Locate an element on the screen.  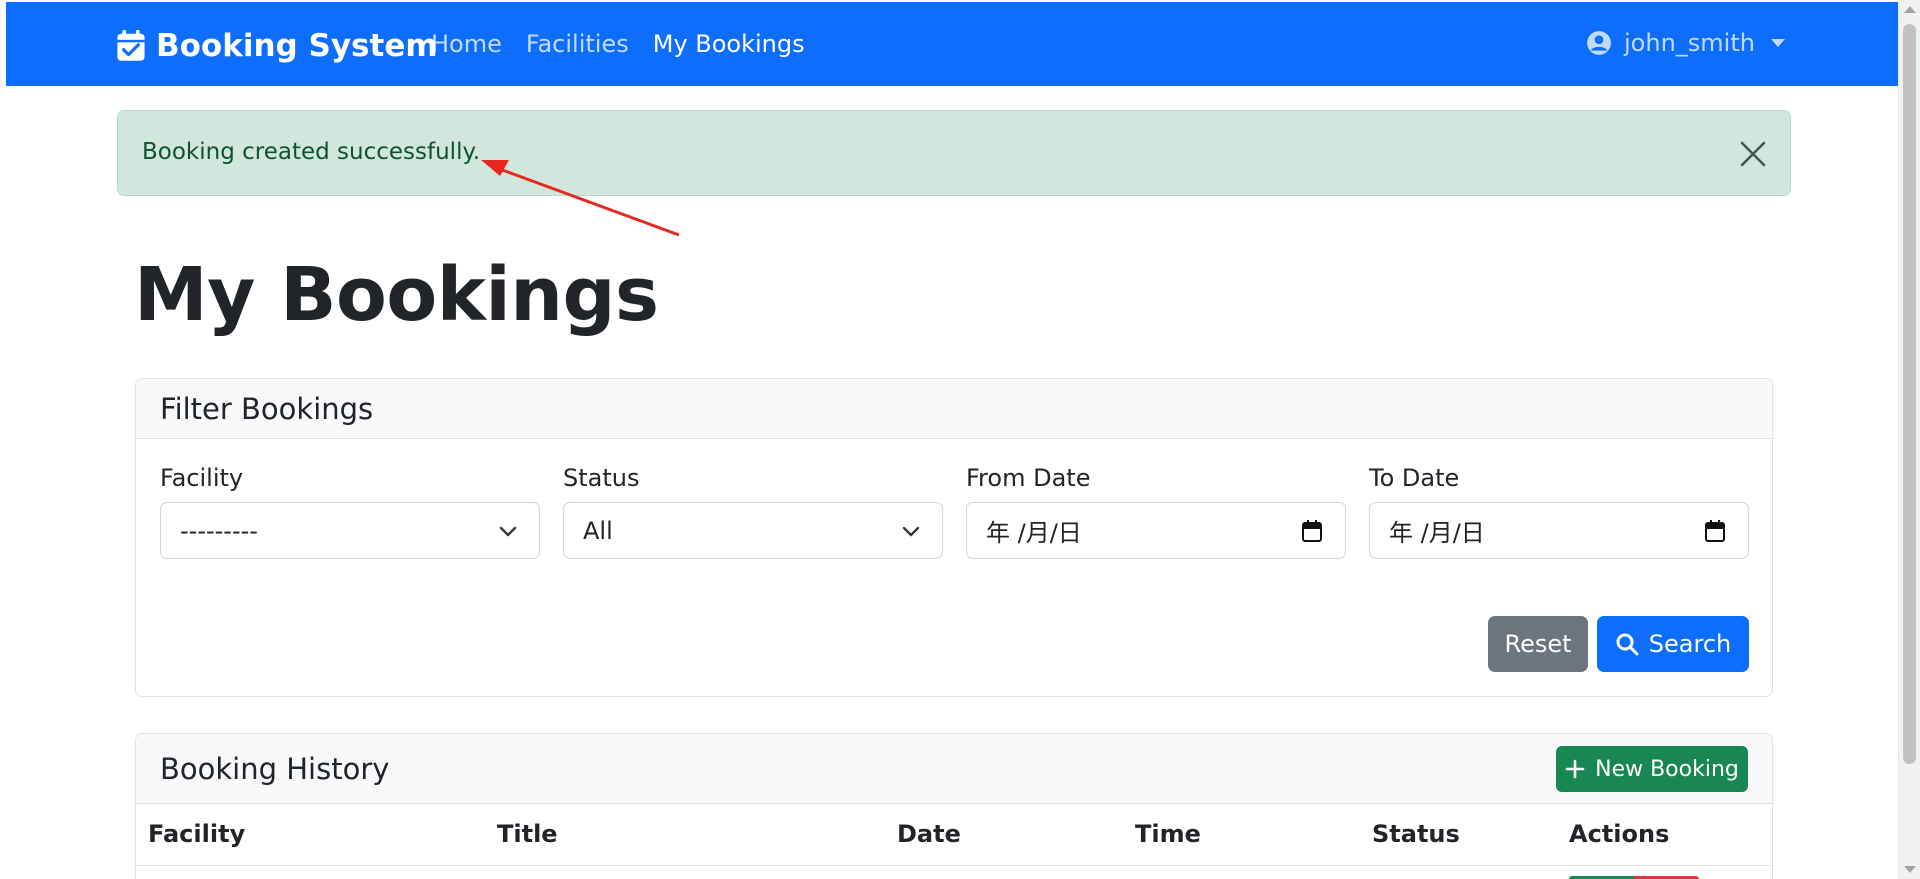
column-header-facility: Facility is located at coordinates (196, 834).